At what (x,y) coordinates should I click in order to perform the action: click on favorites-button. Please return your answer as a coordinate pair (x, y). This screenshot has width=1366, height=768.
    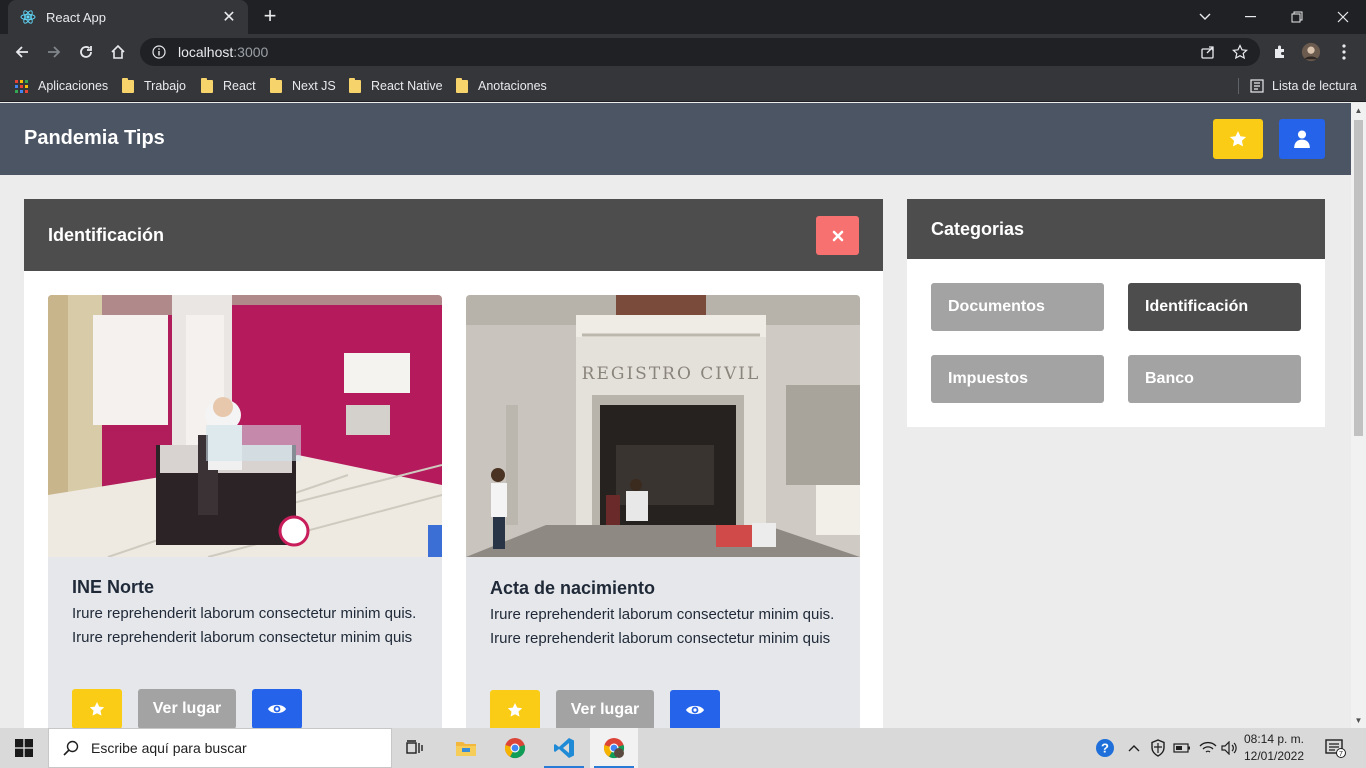
    Looking at the image, I should click on (1238, 139).